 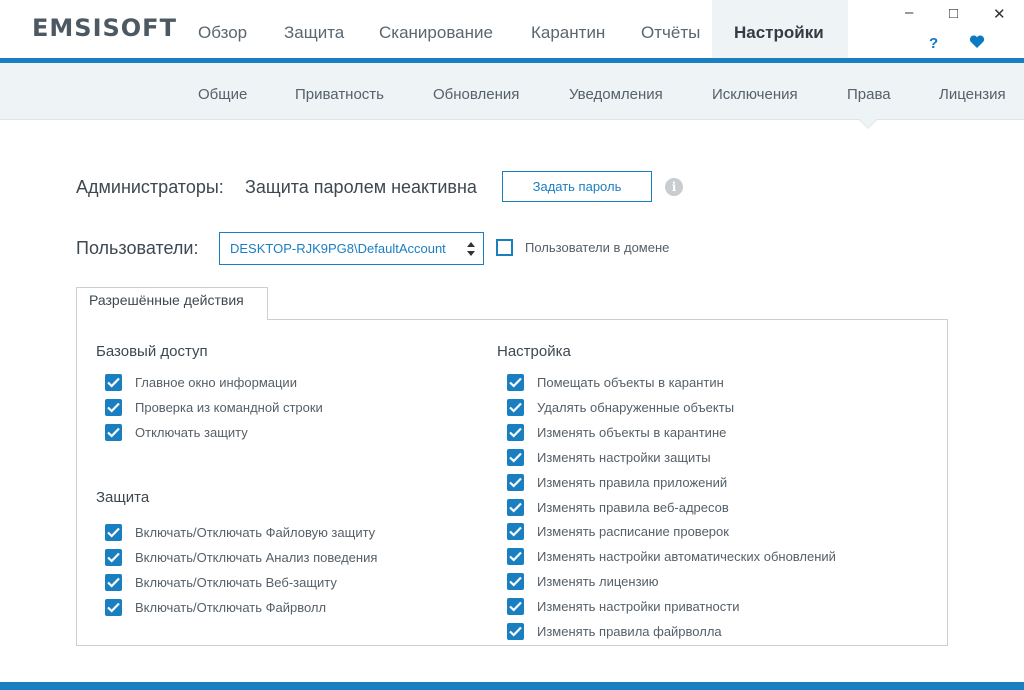 I want to click on footer-accent-bar, so click(x=512, y=686).